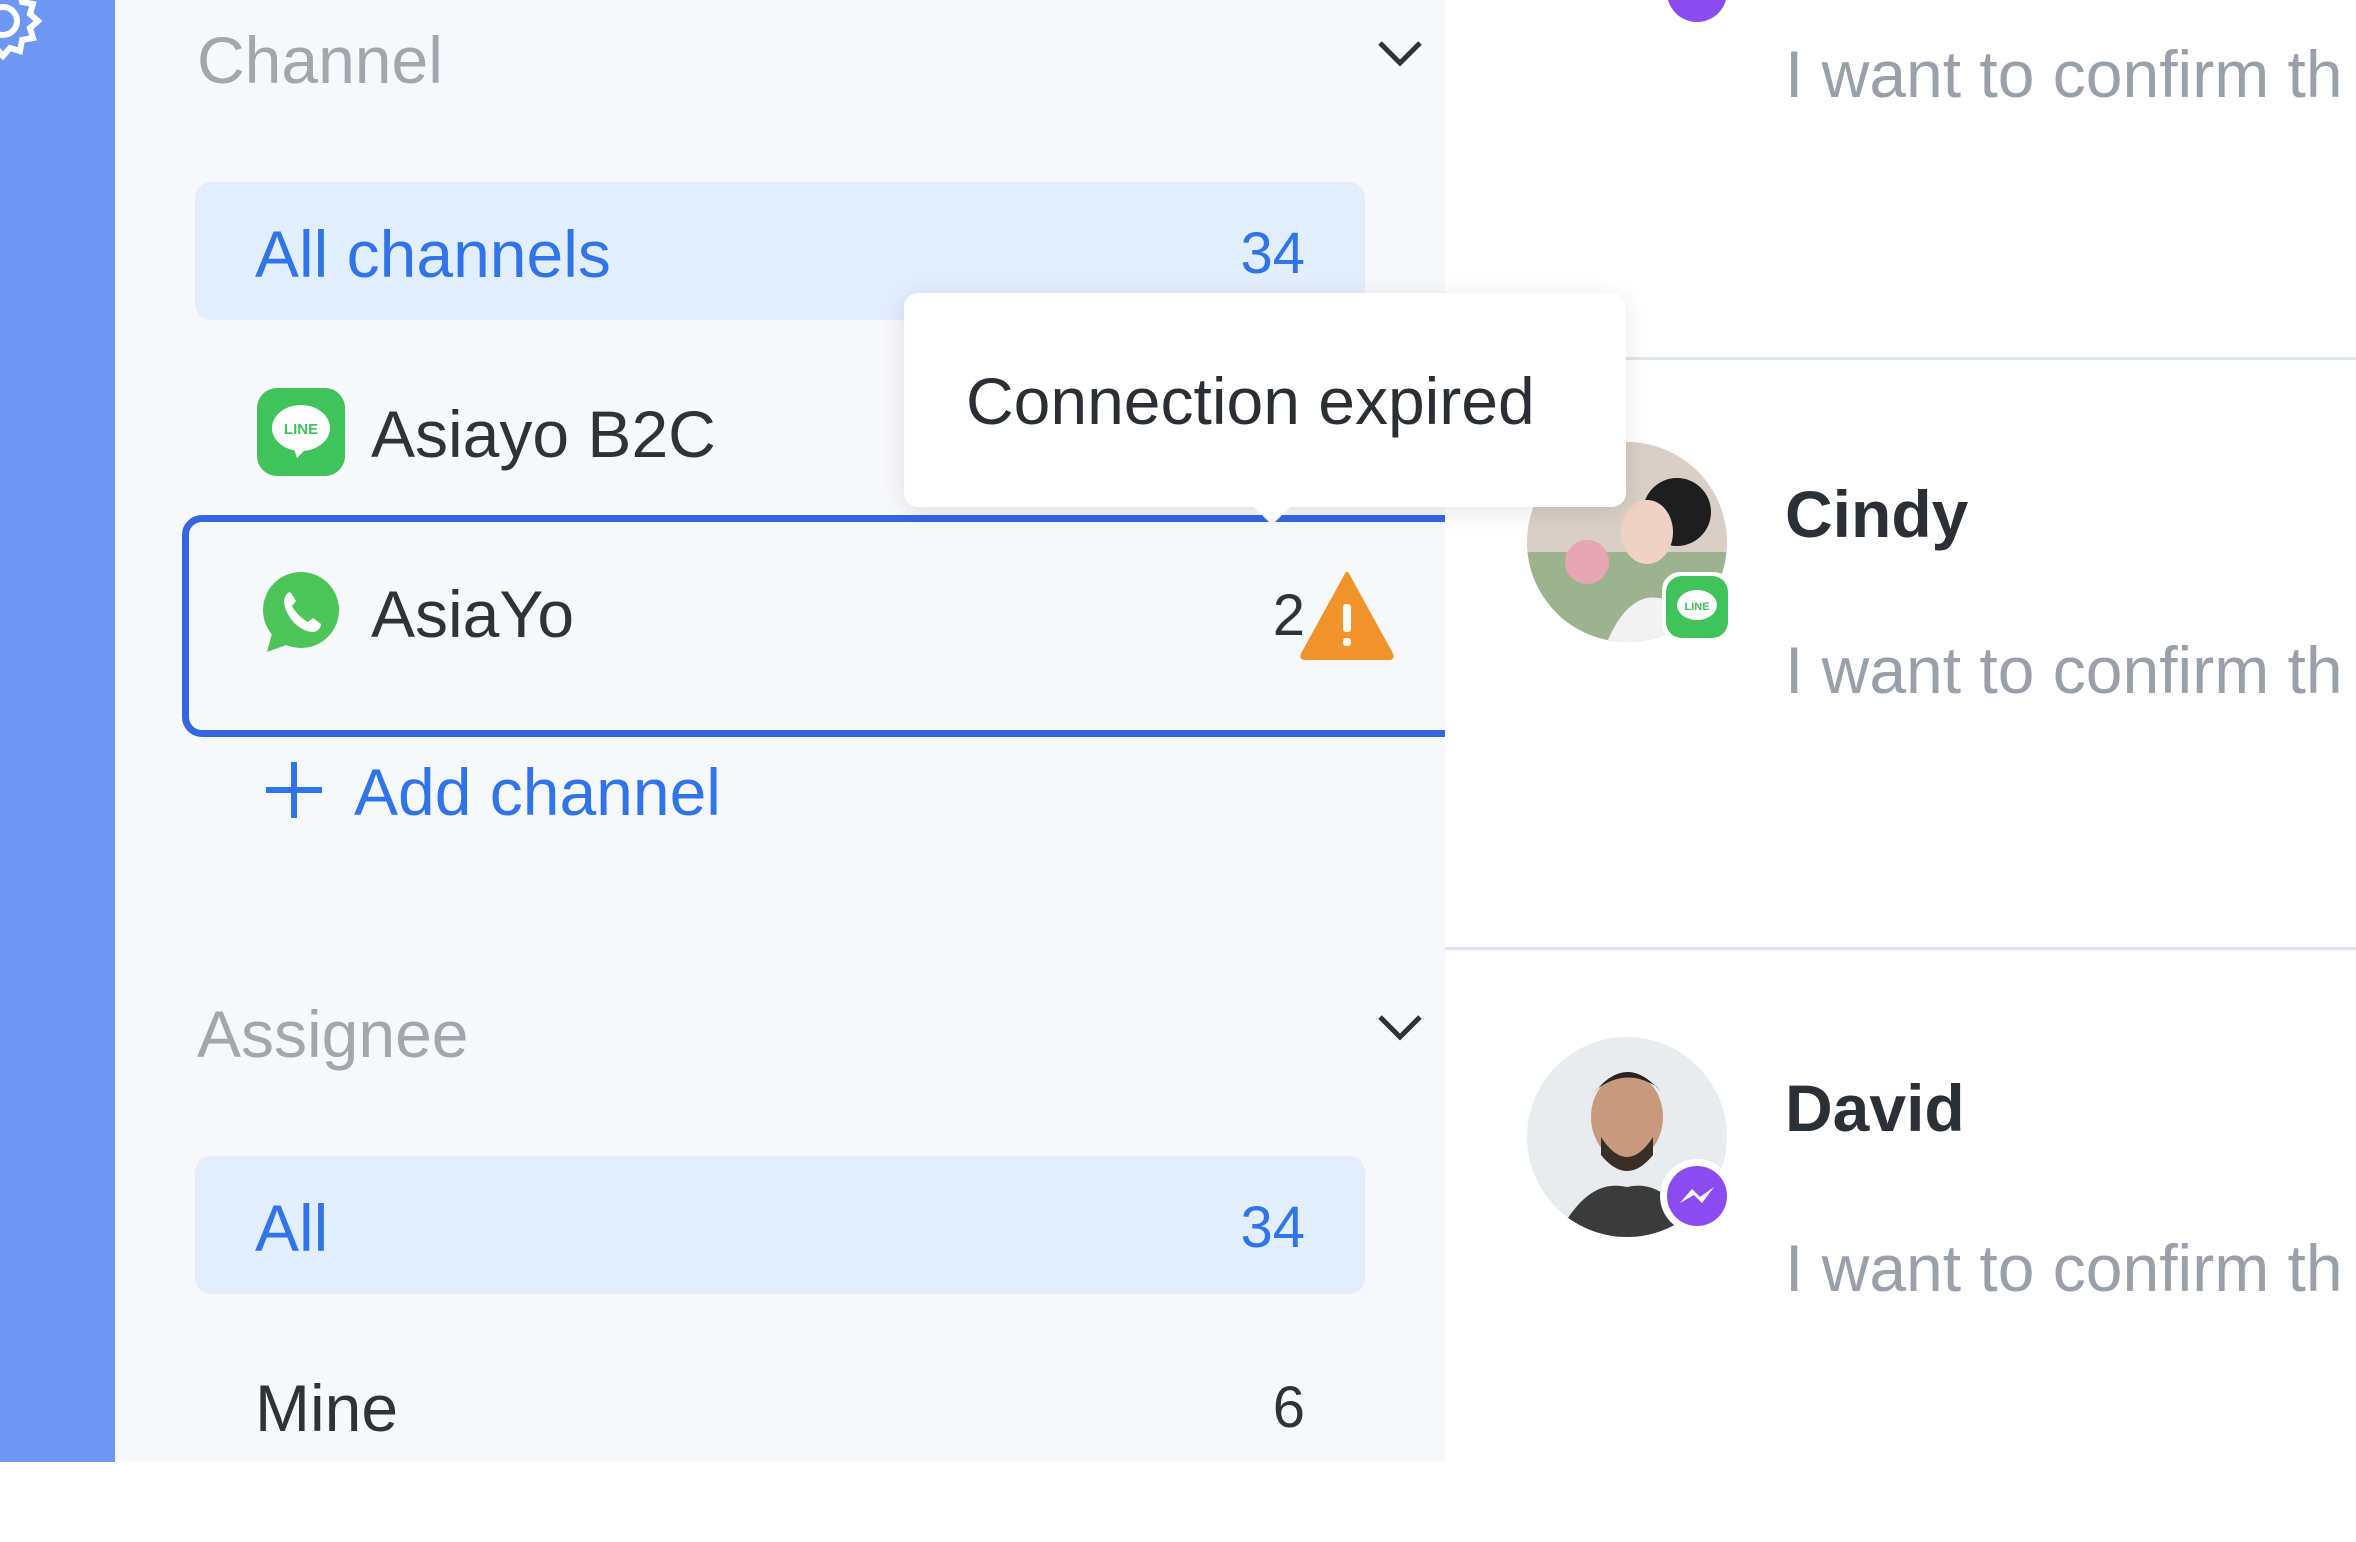 This screenshot has width=2356, height=1542. I want to click on tooltip-text: Connection expired, so click(1250, 401).